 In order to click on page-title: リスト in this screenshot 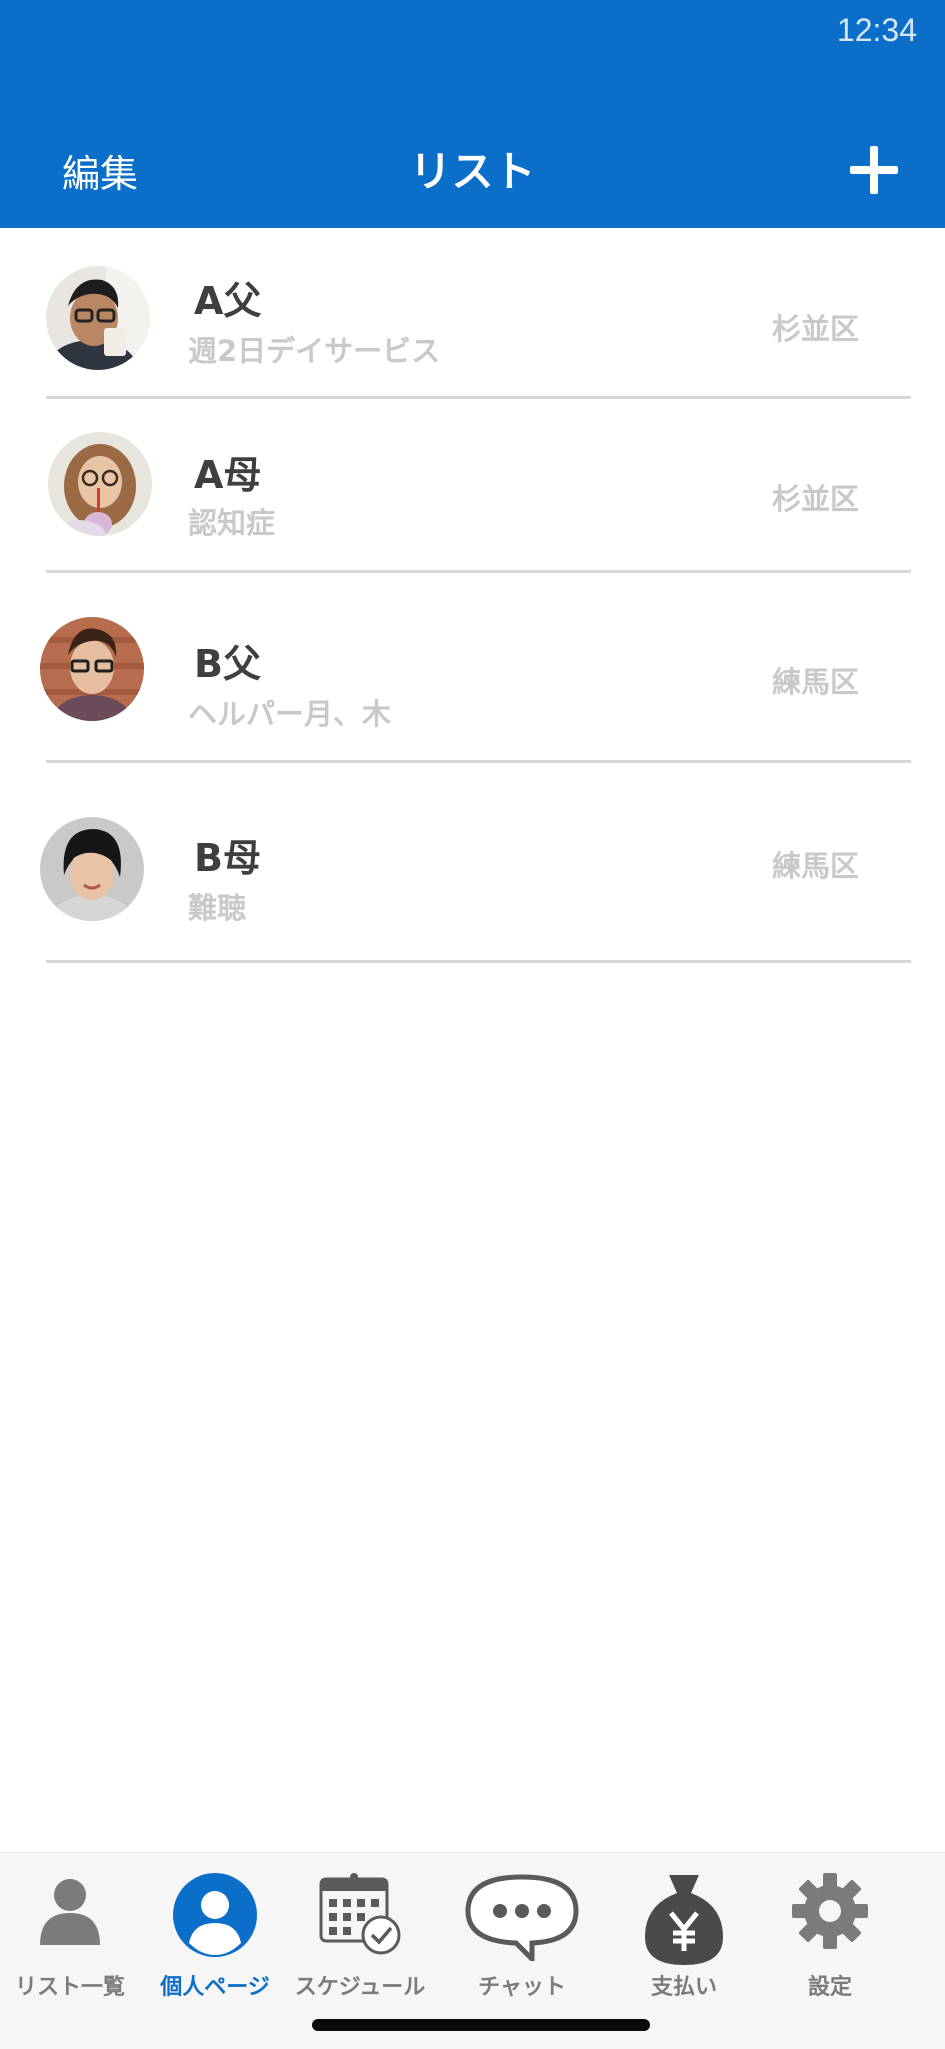, I will do `click(472, 171)`.